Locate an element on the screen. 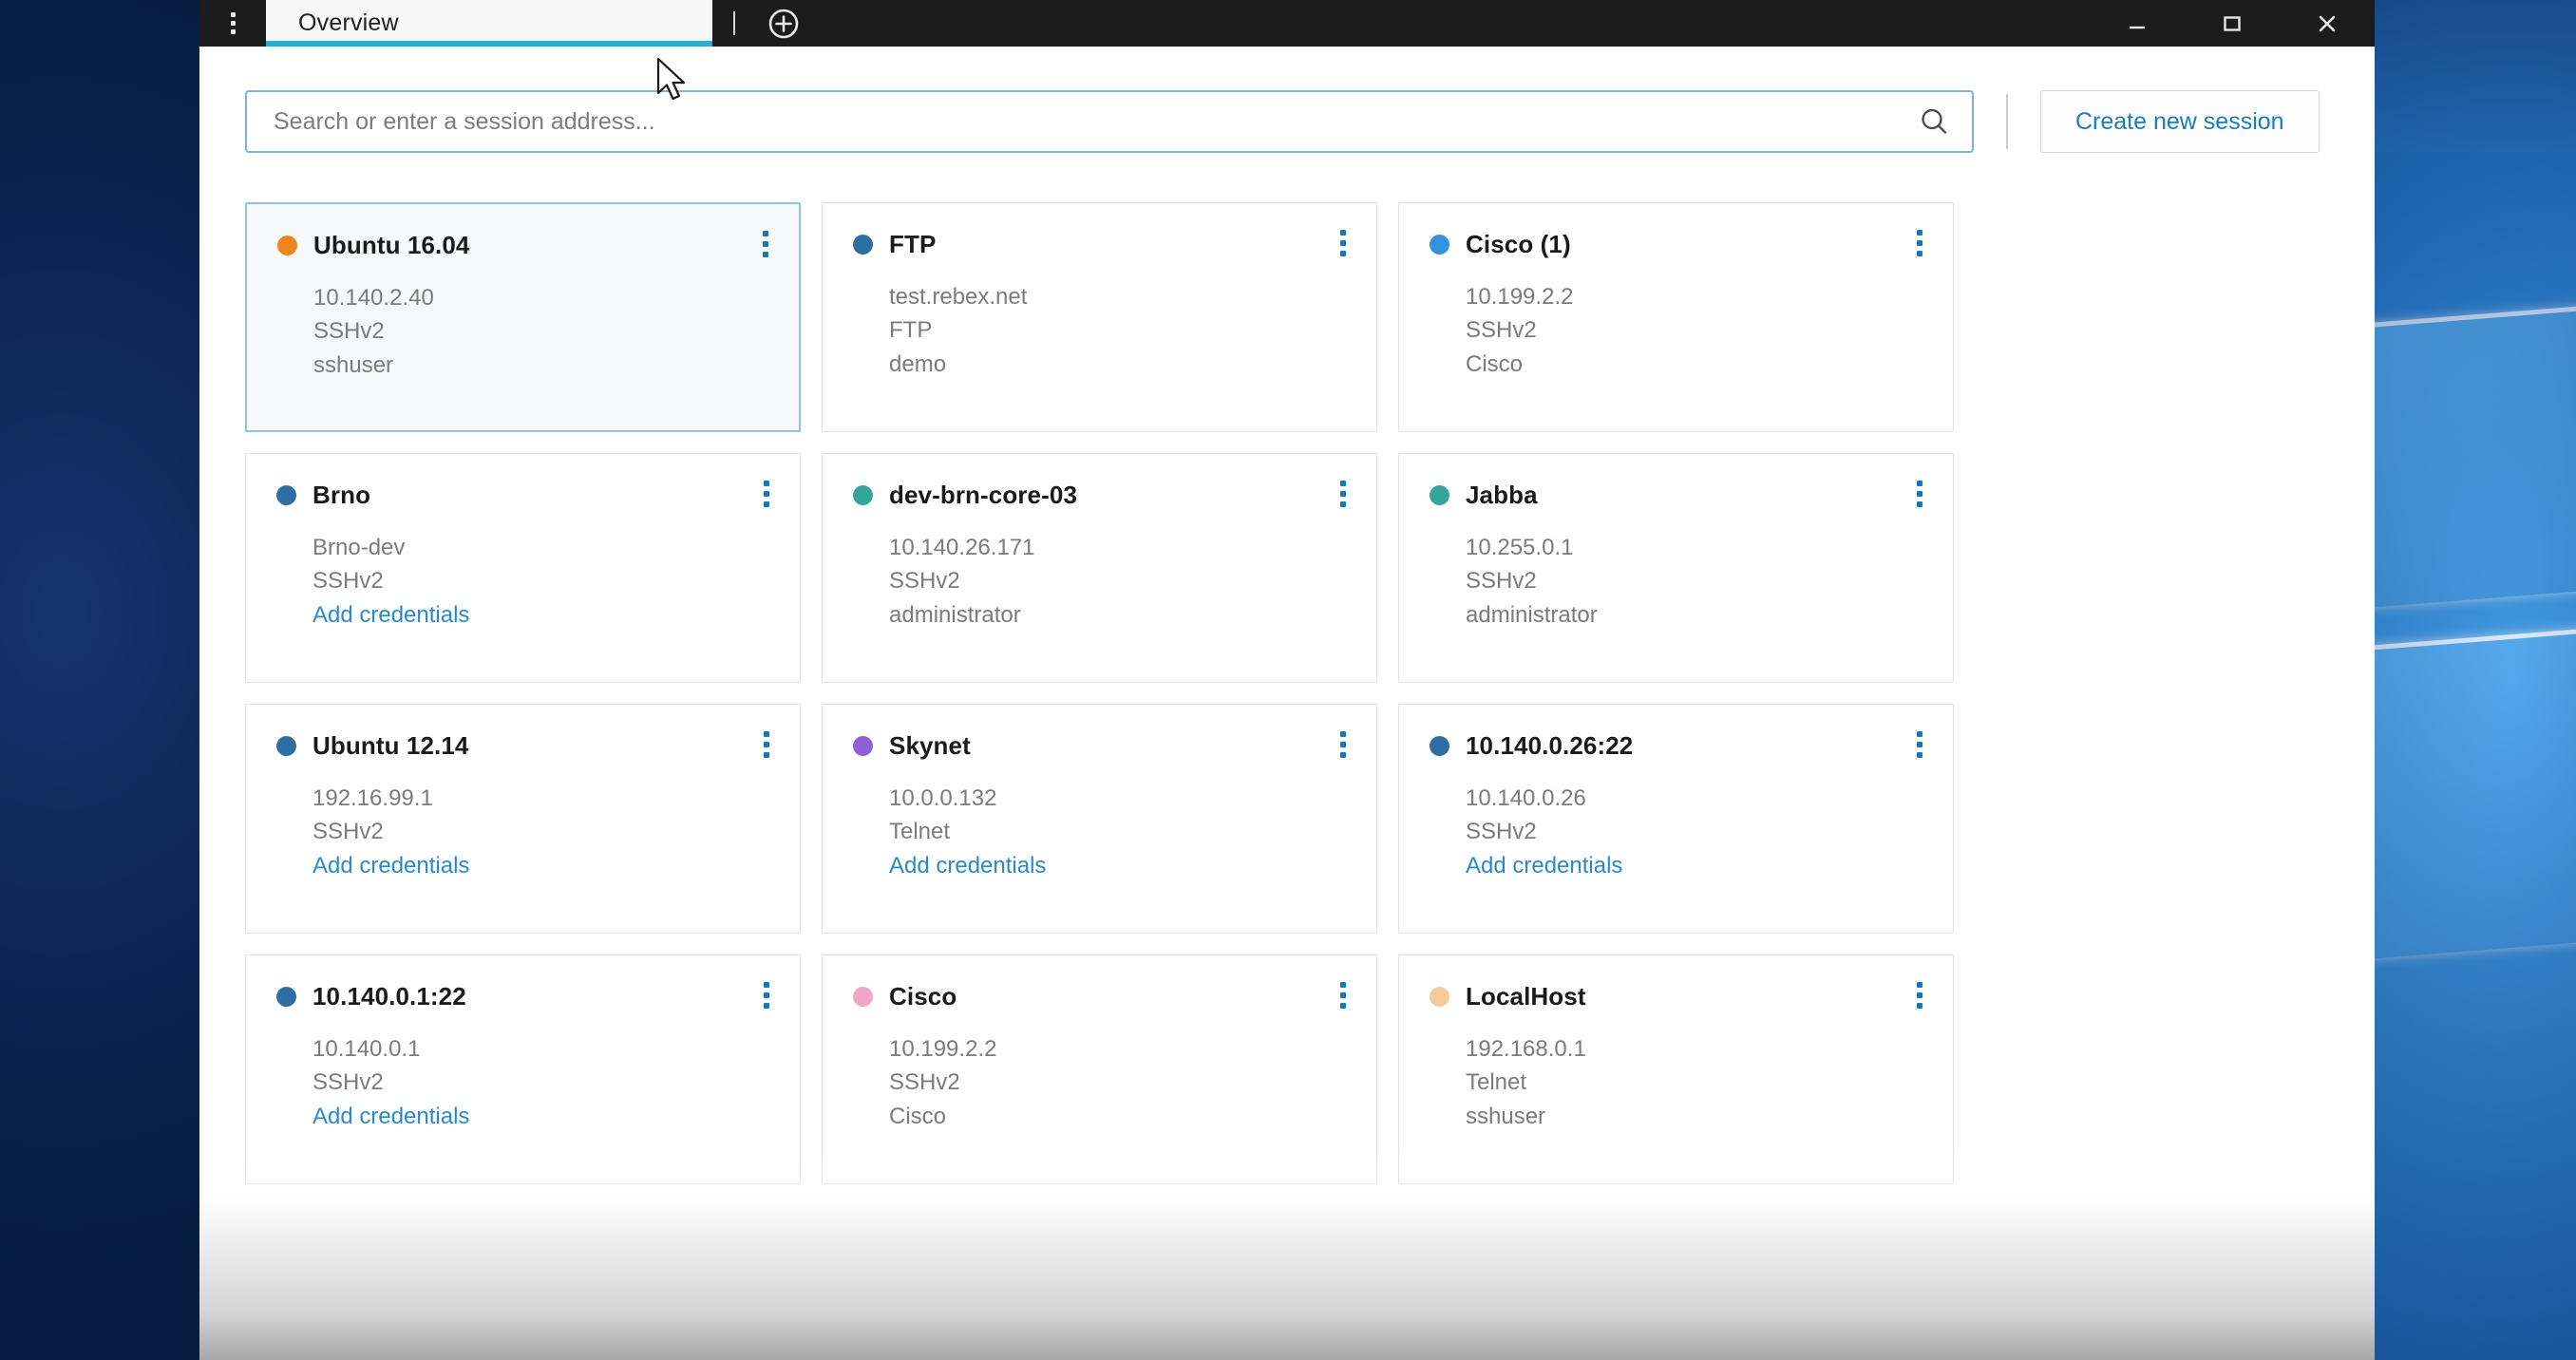 Image resolution: width=2576 pixels, height=1360 pixels. session-card: LocalHost 192.168.0.1 Telnet sshuser is located at coordinates (1676, 1069).